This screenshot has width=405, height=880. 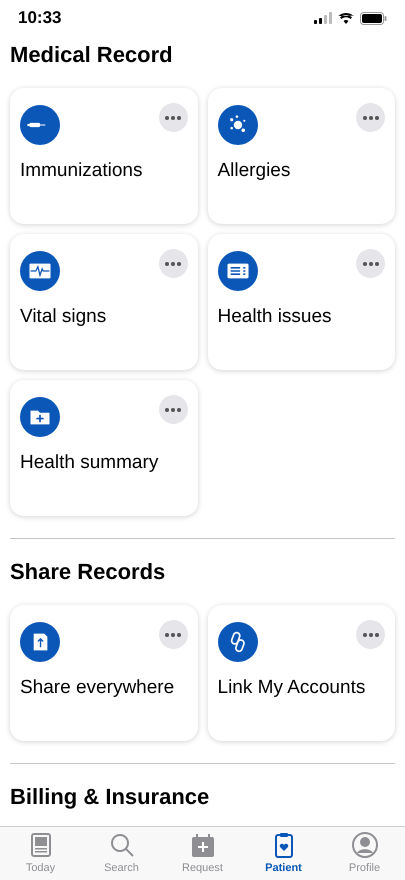 I want to click on list-icon, so click(x=238, y=271).